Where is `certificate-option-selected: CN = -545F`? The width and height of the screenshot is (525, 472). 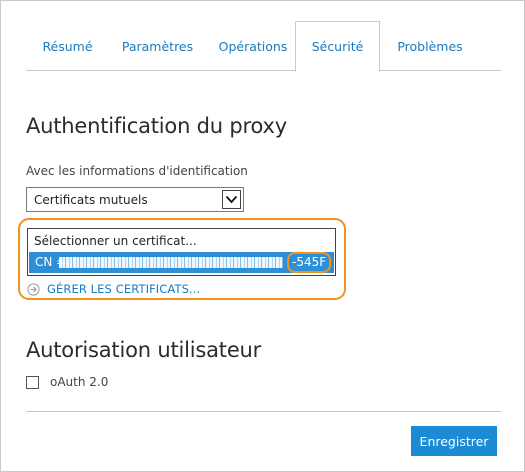
certificate-option-selected: CN = -545F is located at coordinates (181, 262).